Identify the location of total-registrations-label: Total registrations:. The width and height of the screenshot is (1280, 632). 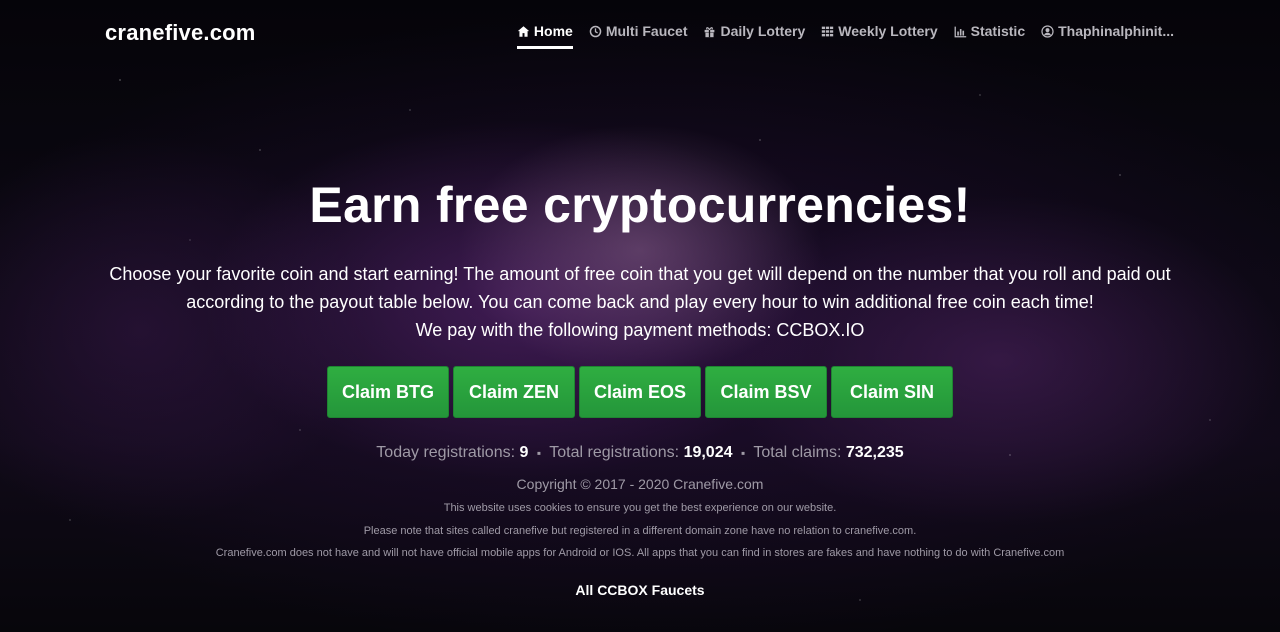
(614, 452).